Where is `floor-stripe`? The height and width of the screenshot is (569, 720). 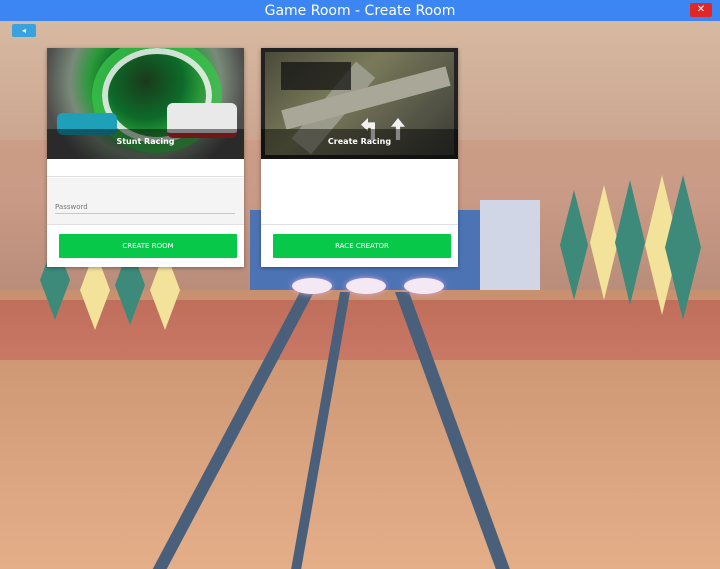
floor-stripe is located at coordinates (360, 330).